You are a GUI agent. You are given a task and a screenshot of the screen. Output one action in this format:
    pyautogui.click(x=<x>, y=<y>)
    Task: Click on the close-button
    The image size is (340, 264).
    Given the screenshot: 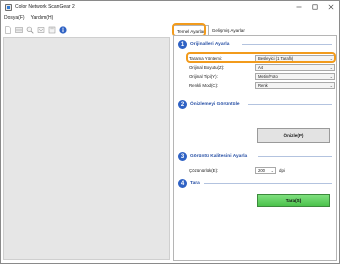 What is the action you would take?
    pyautogui.click(x=331, y=7)
    